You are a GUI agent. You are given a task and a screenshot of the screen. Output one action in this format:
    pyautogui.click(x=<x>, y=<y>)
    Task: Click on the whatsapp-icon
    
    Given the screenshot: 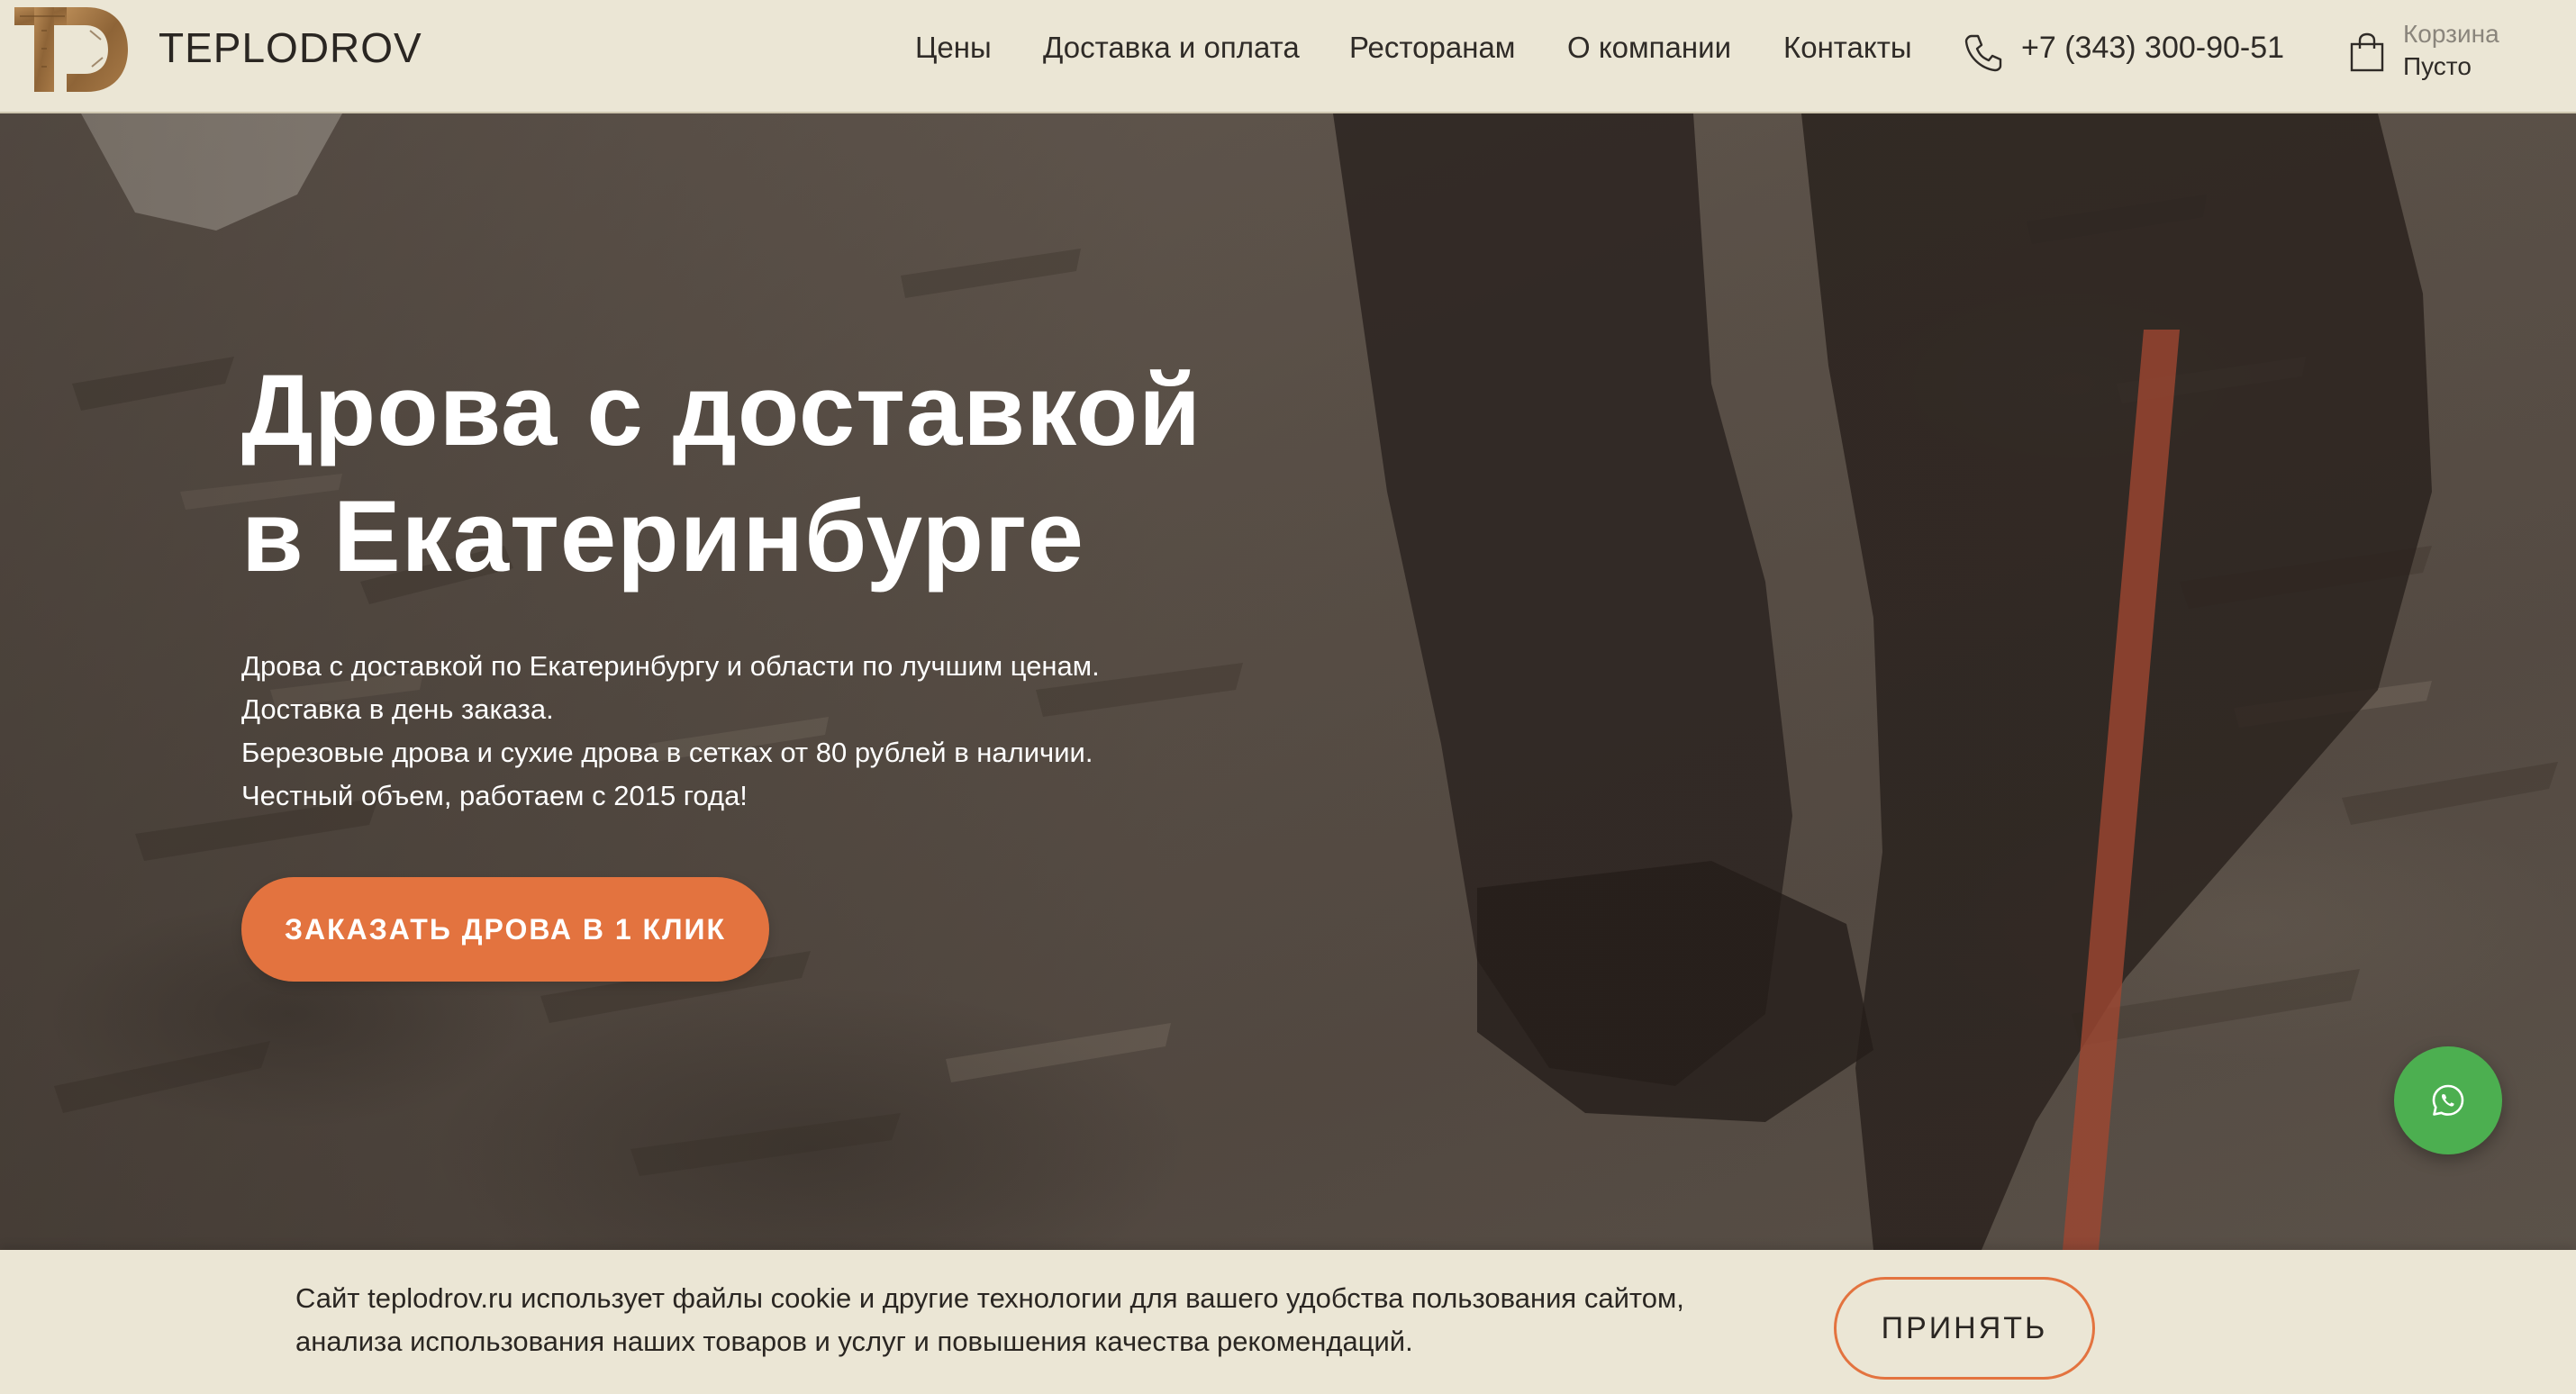 What is the action you would take?
    pyautogui.click(x=2448, y=1100)
    